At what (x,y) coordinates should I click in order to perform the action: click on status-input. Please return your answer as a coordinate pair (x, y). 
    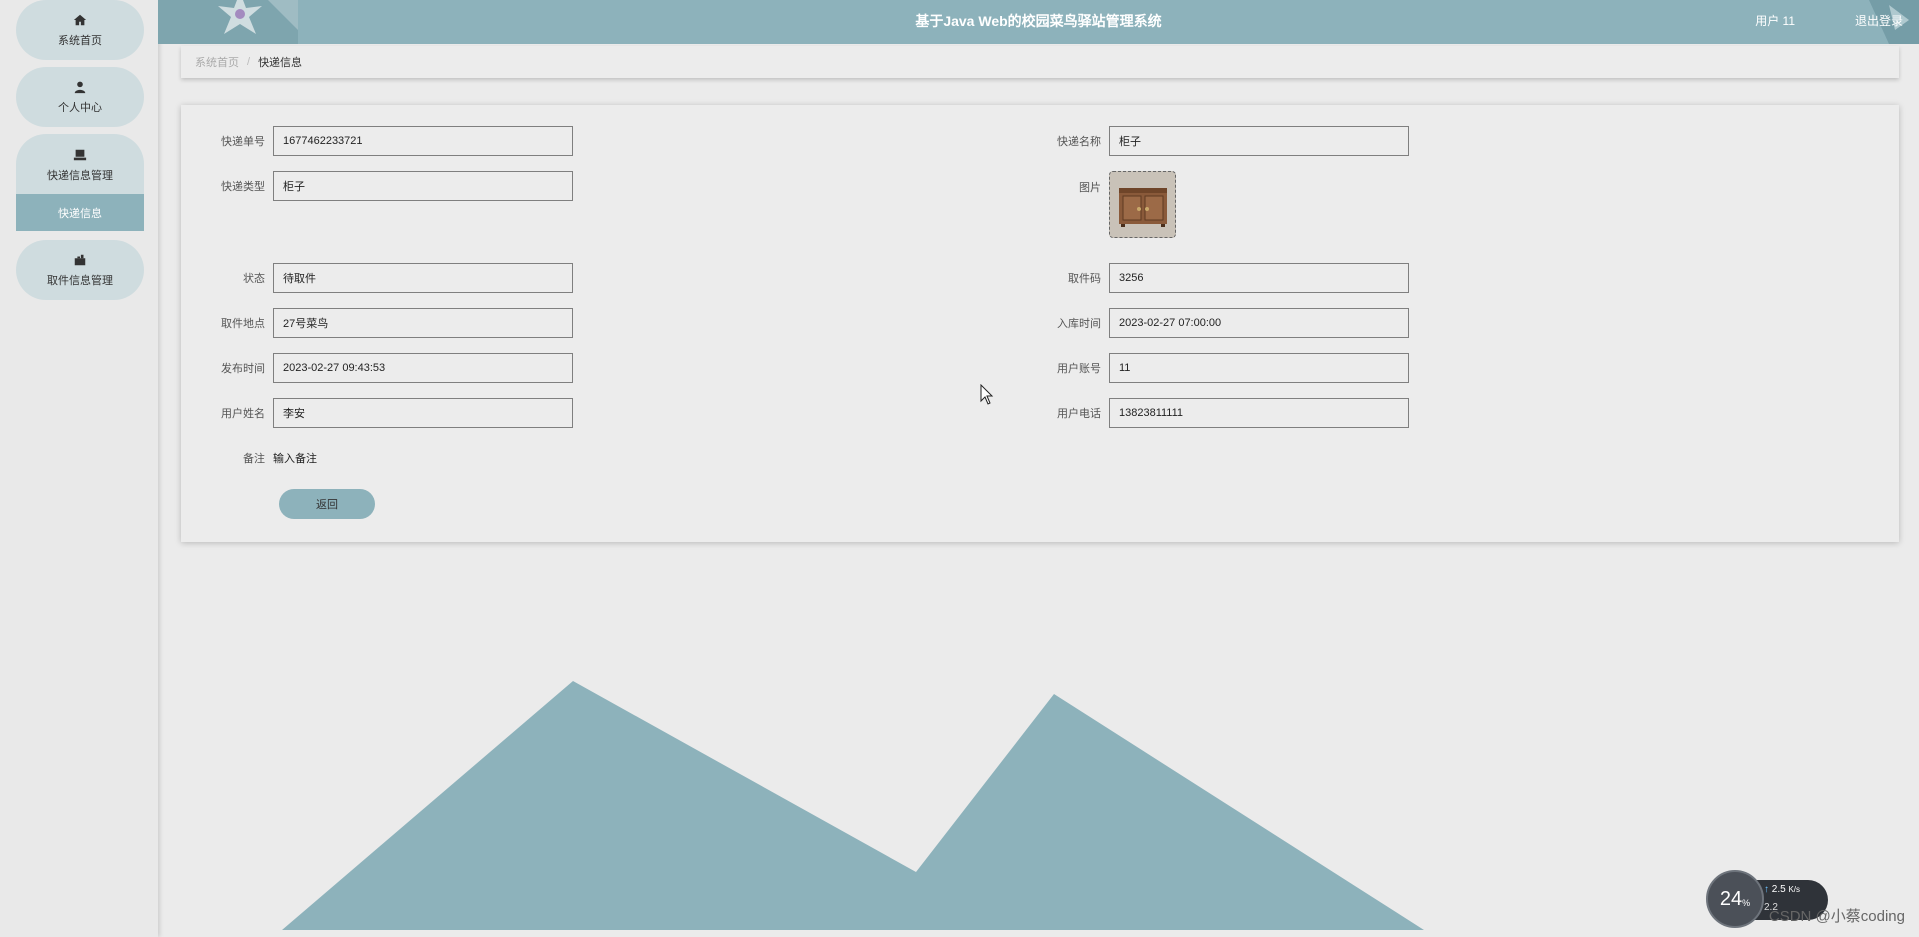
    Looking at the image, I should click on (423, 278).